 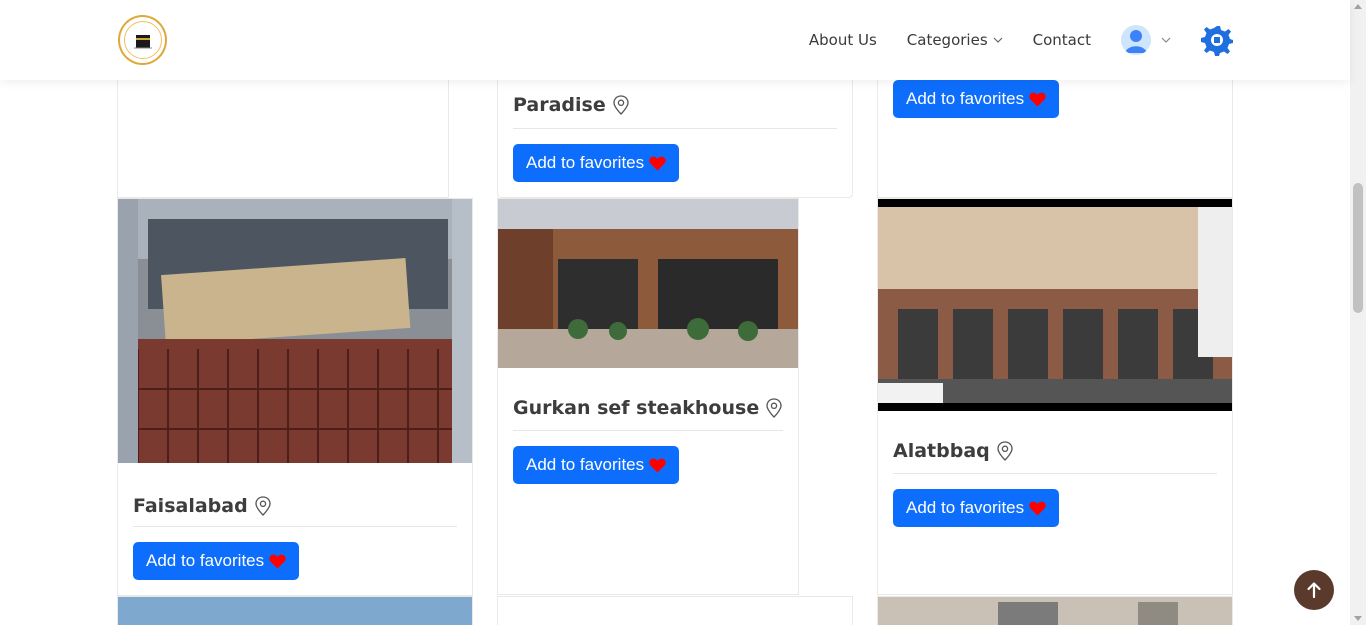 I want to click on gear-icon, so click(x=1217, y=40).